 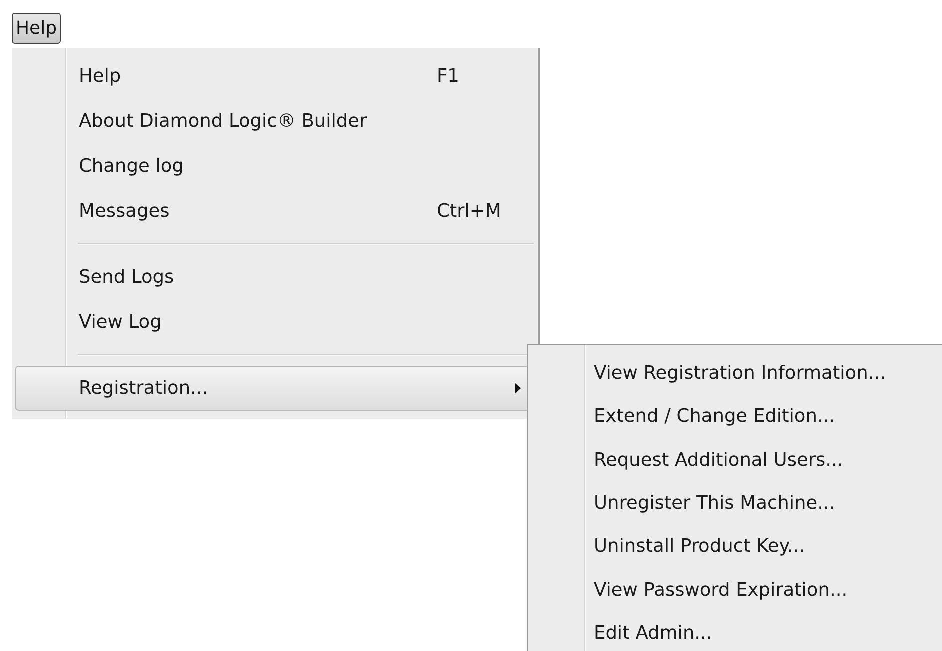 I want to click on menu-item-label: Help, so click(x=100, y=76).